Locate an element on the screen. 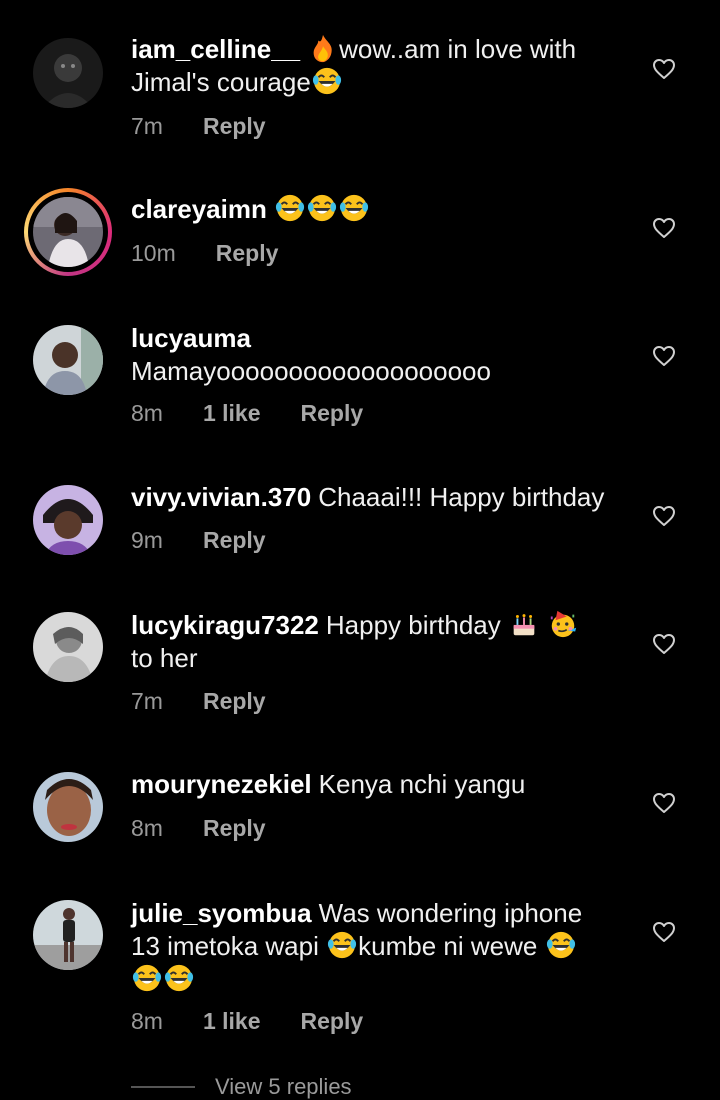 The width and height of the screenshot is (720, 1100). party-face-emoji is located at coordinates (563, 624).